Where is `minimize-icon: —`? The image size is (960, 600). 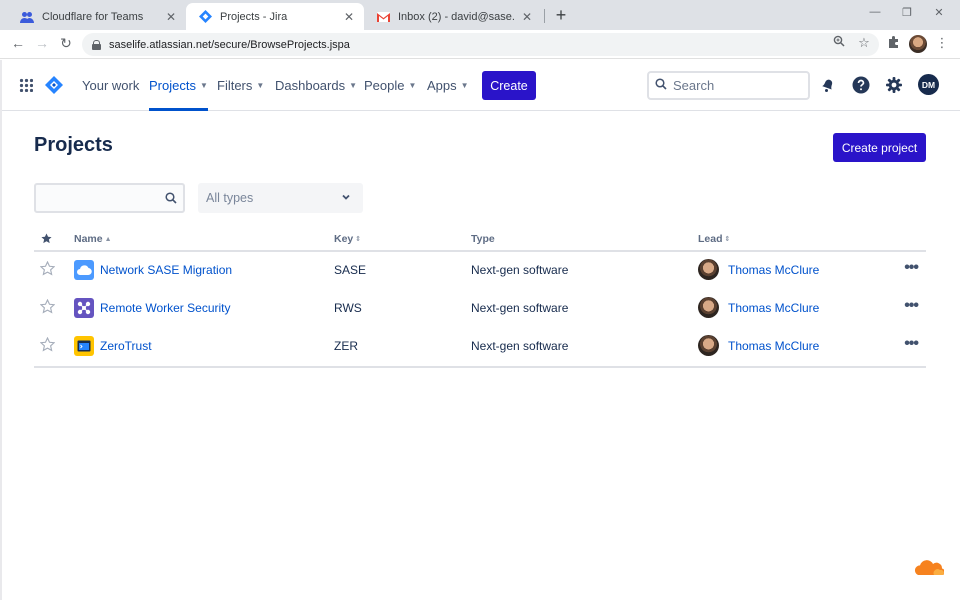
minimize-icon: — is located at coordinates (875, 12).